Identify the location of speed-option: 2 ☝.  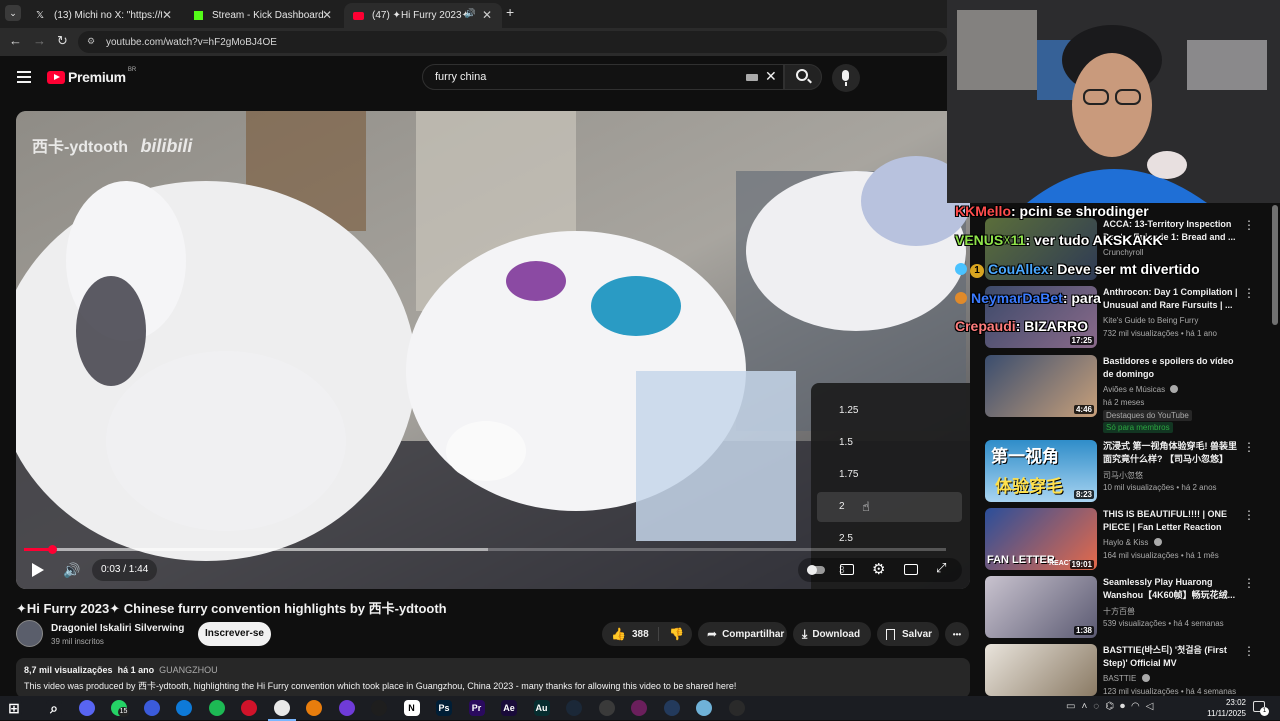
(889, 507).